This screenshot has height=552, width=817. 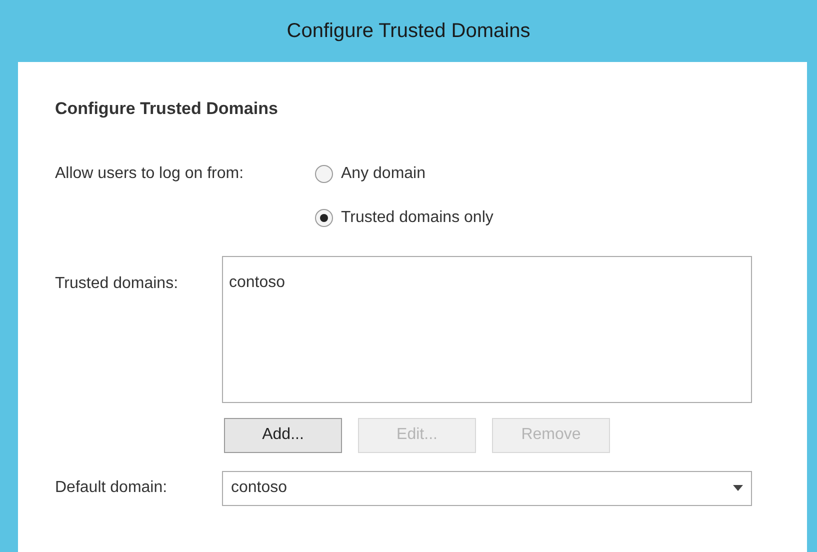 What do you see at coordinates (404, 218) in the screenshot?
I see `radio-option: Trusted domains only` at bounding box center [404, 218].